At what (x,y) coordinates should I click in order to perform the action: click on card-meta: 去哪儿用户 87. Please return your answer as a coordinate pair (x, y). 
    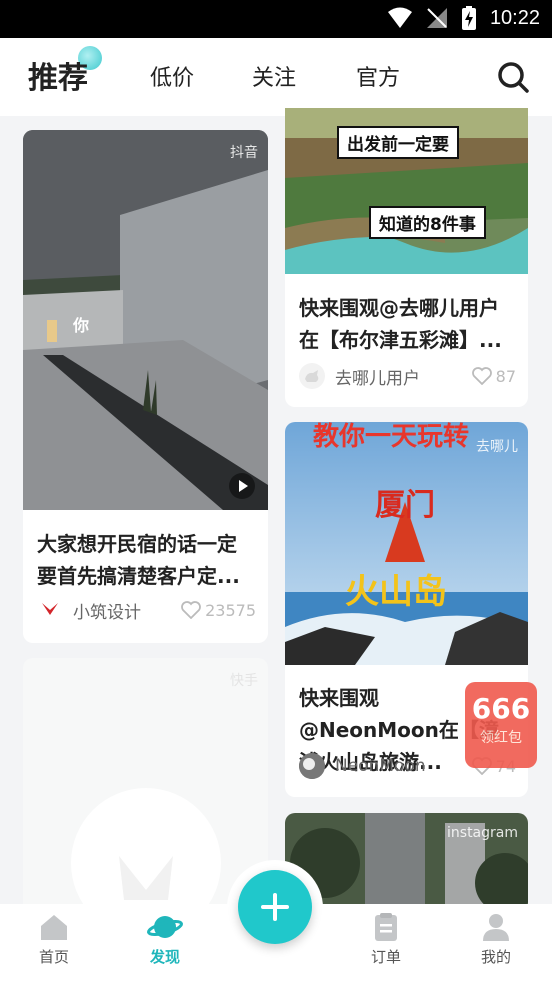
    Looking at the image, I should click on (407, 376).